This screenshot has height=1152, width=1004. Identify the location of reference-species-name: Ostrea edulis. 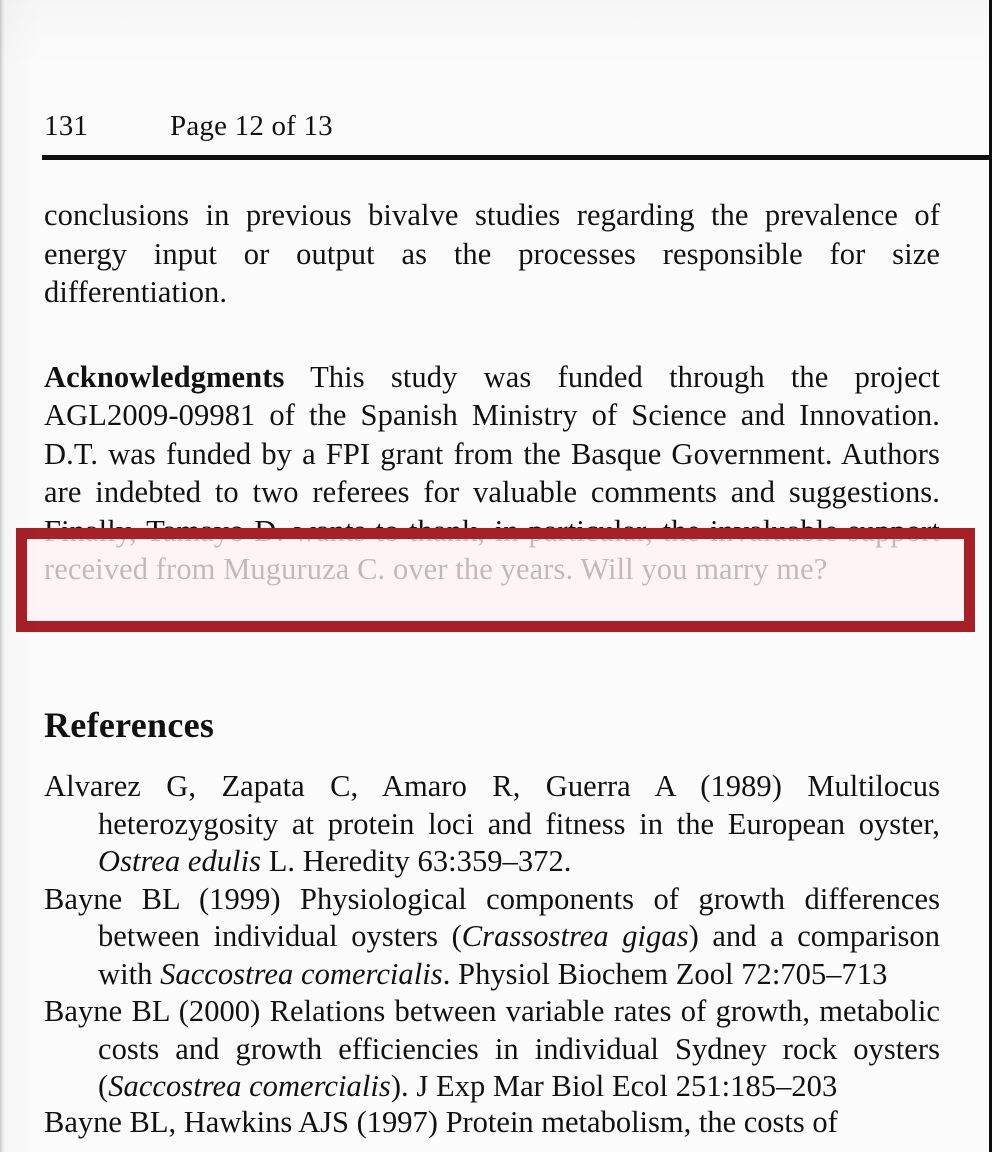
(180, 861).